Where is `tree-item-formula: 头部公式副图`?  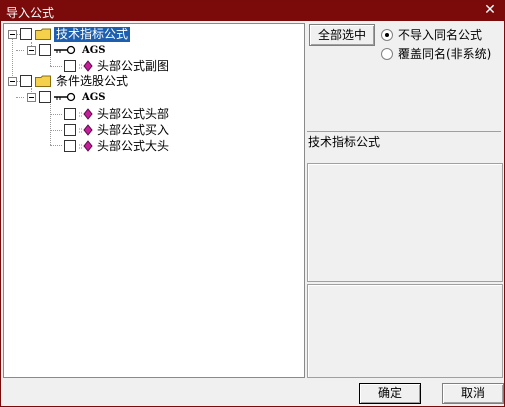
tree-item-formula: 头部公式副图 is located at coordinates (117, 66).